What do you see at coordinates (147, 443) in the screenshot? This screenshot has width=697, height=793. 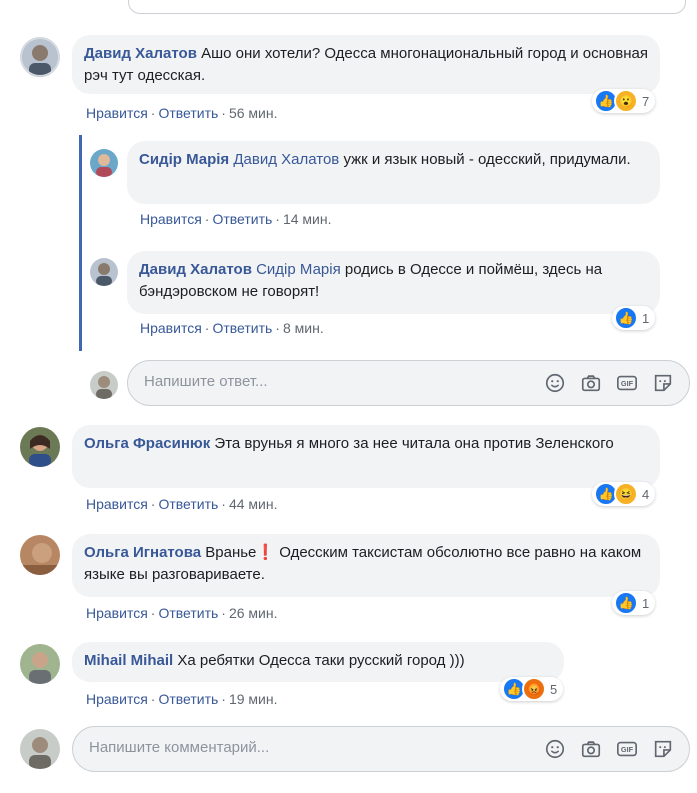 I see `comment-author: Ольга Фрасинюк` at bounding box center [147, 443].